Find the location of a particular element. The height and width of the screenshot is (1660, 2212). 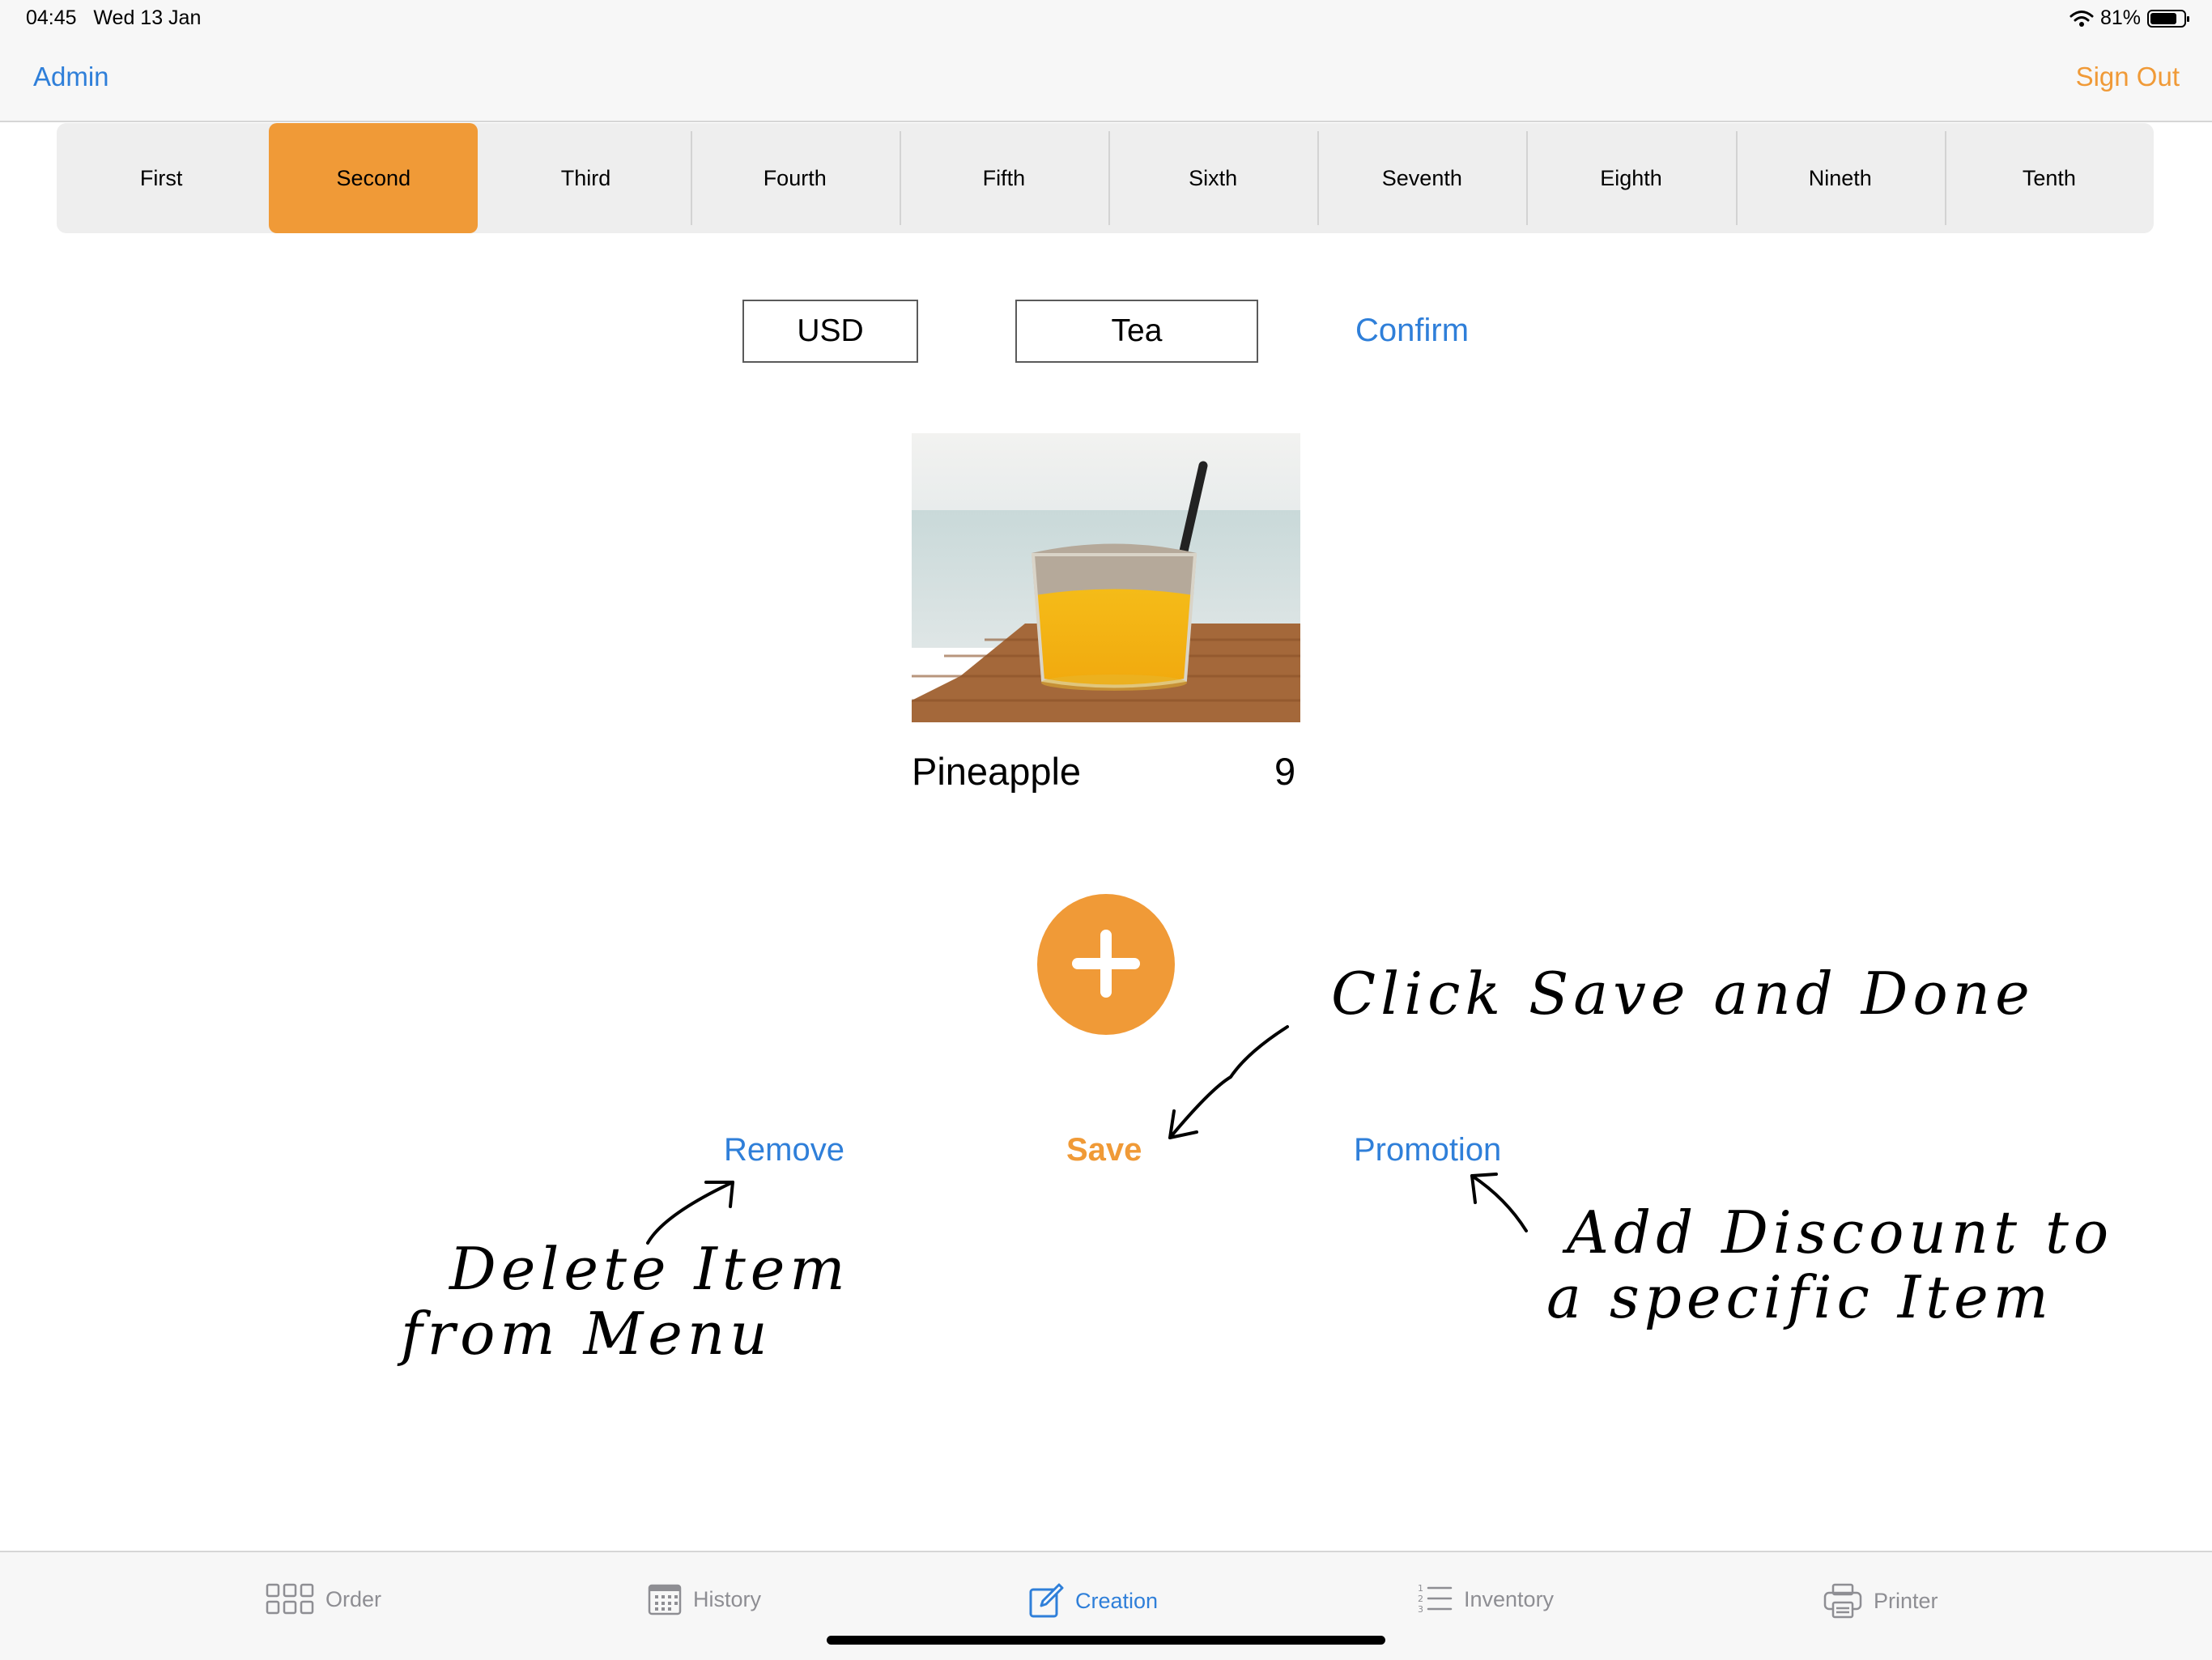

remove-arrow is located at coordinates (690, 1213).